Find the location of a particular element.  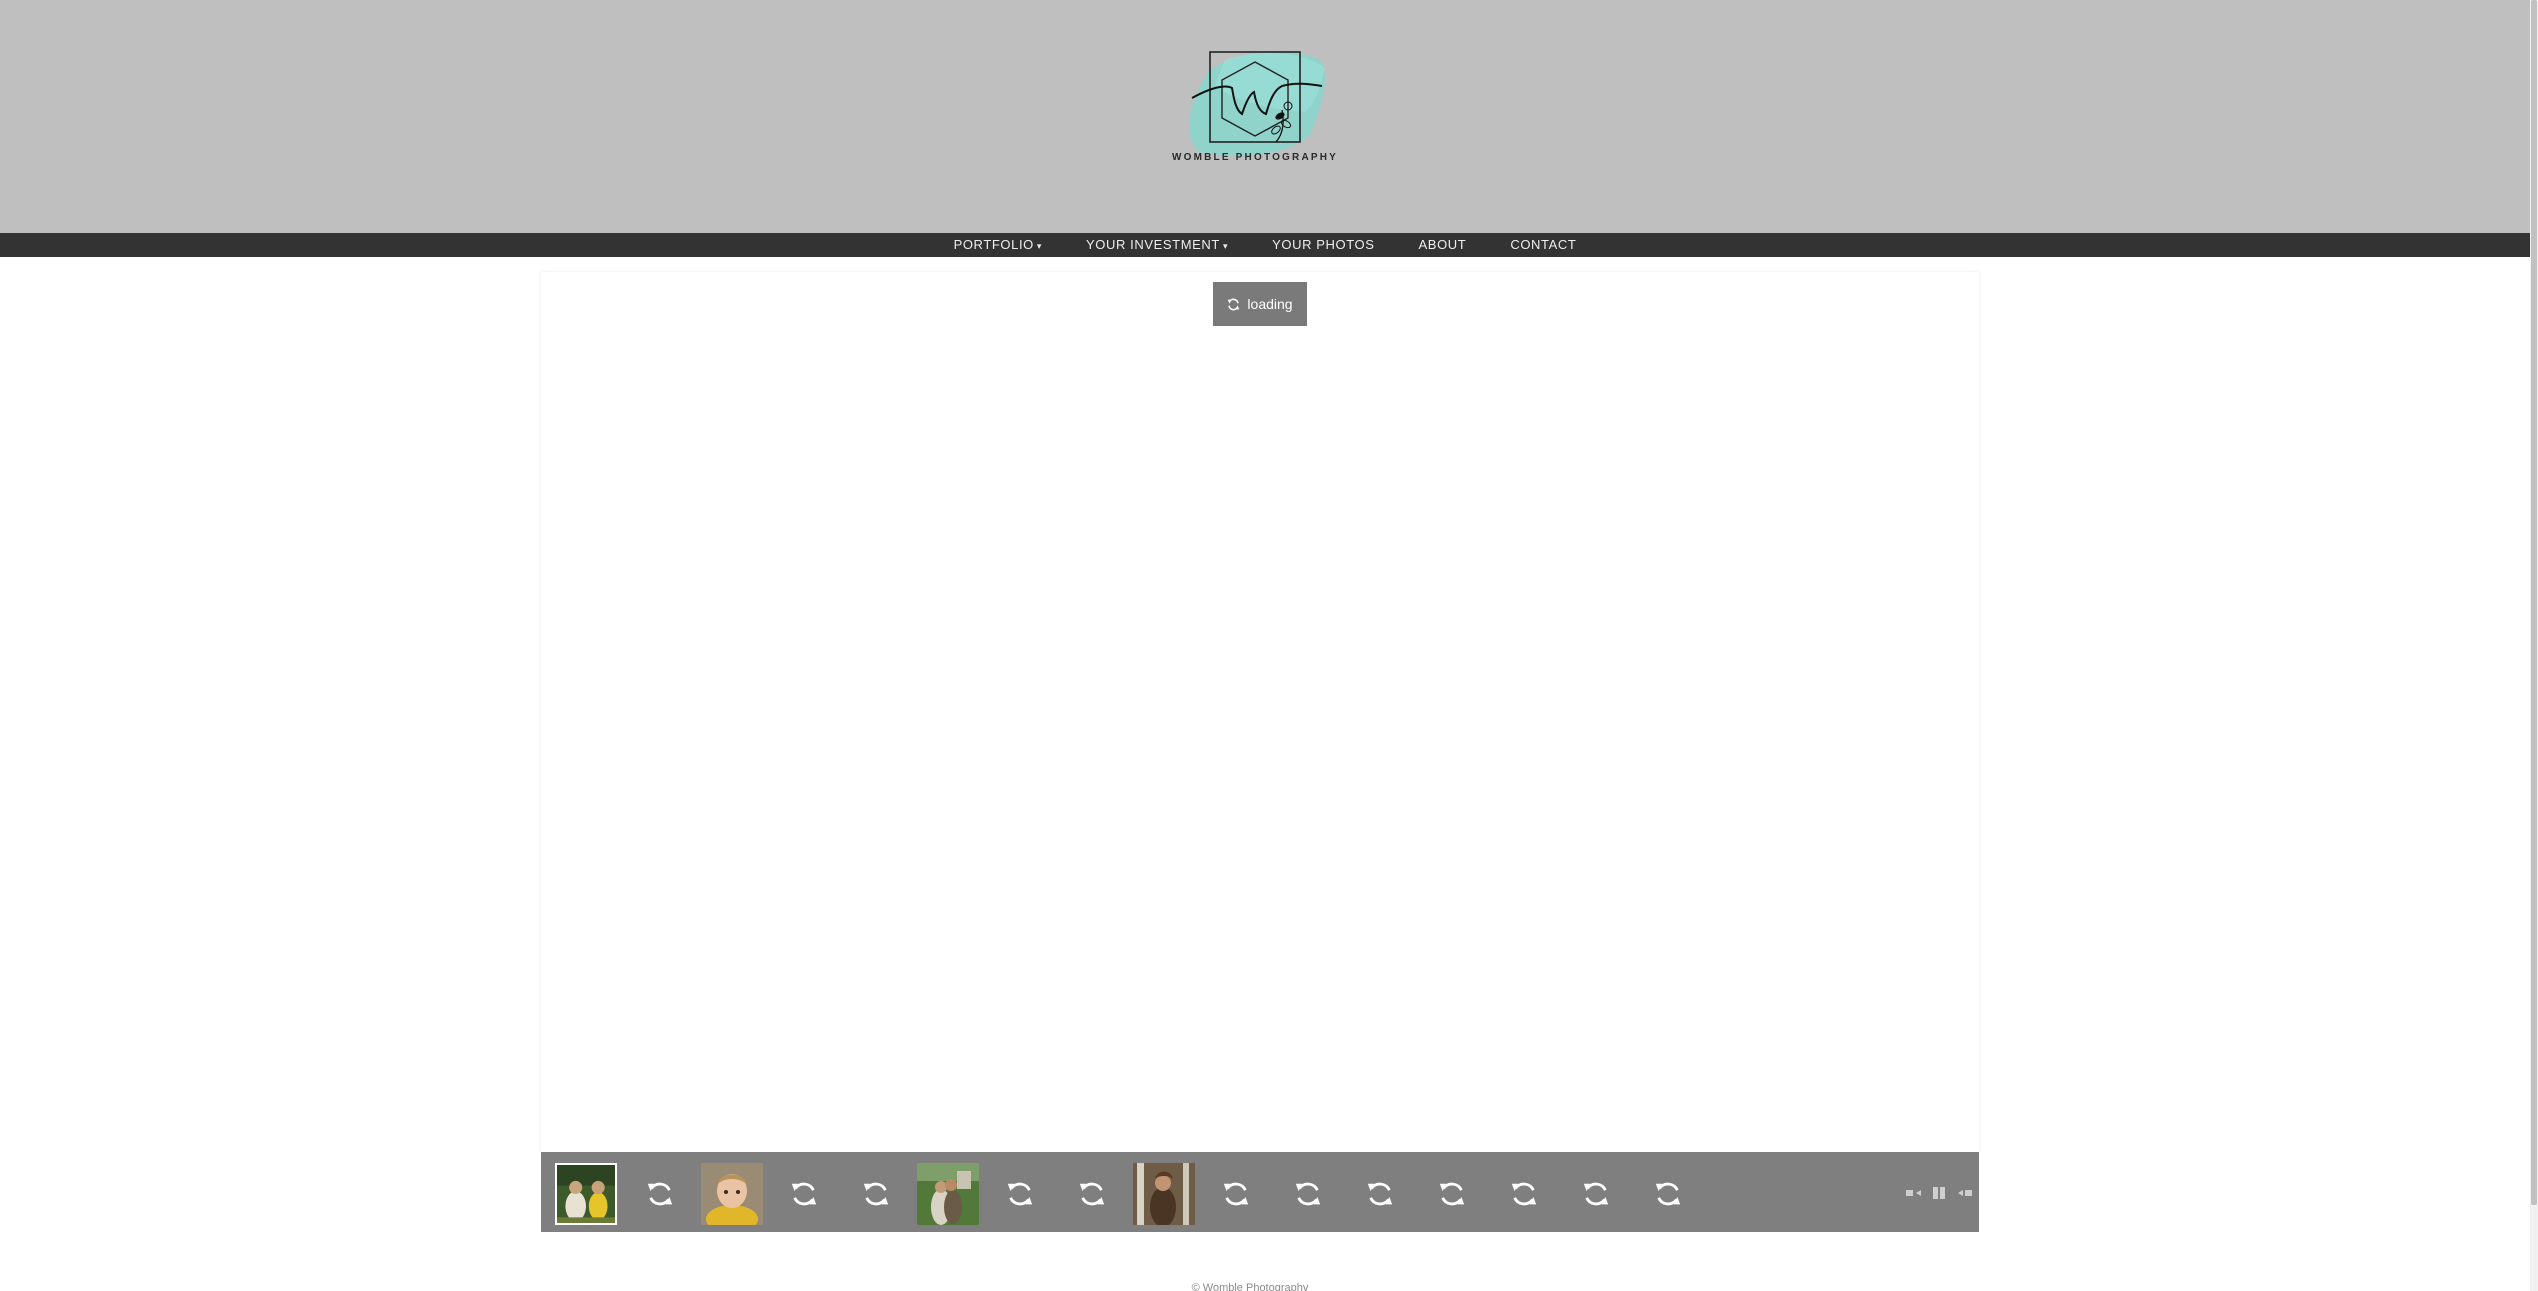

next-button is located at coordinates (1964, 1193).